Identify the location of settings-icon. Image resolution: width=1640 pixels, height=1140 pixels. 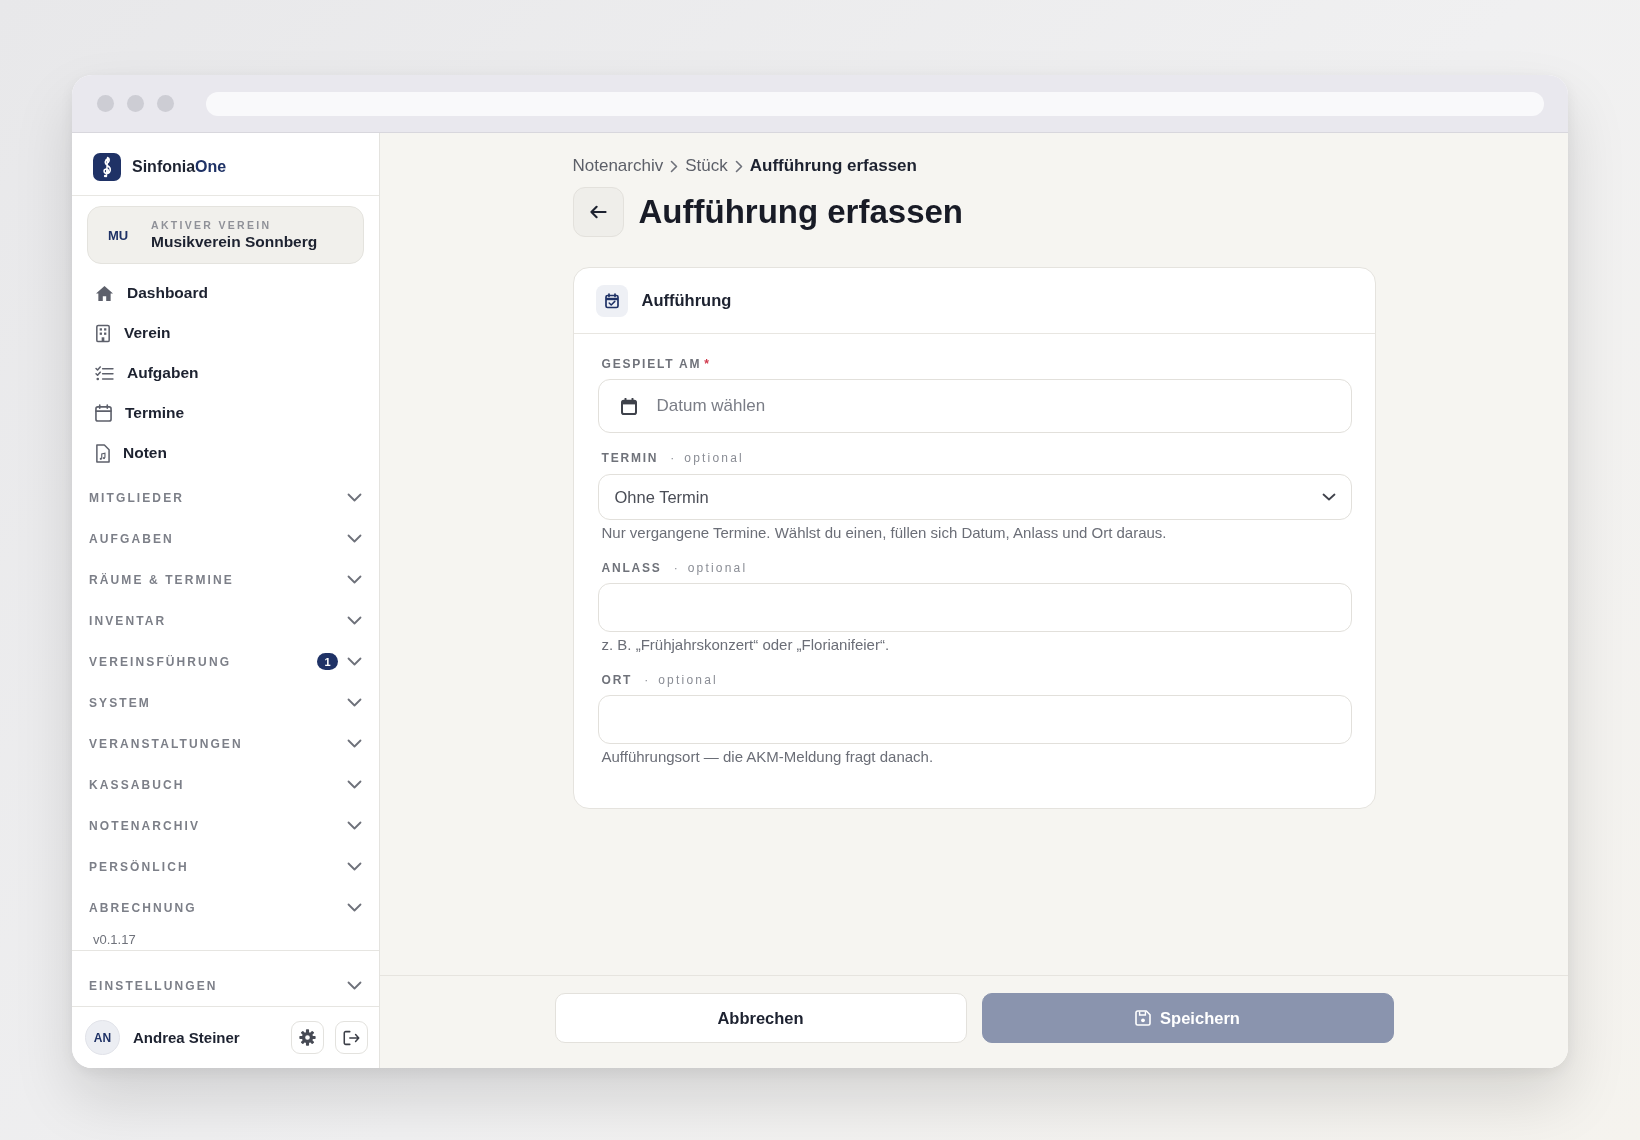
(307, 1037).